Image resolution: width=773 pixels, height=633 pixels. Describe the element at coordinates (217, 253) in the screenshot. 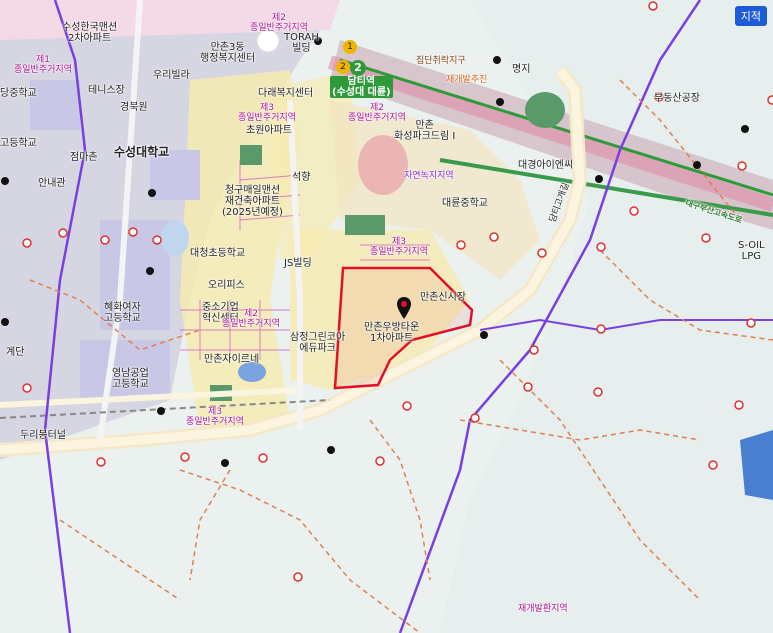

I see `label-daecheong-el: 대청초등학교` at that location.